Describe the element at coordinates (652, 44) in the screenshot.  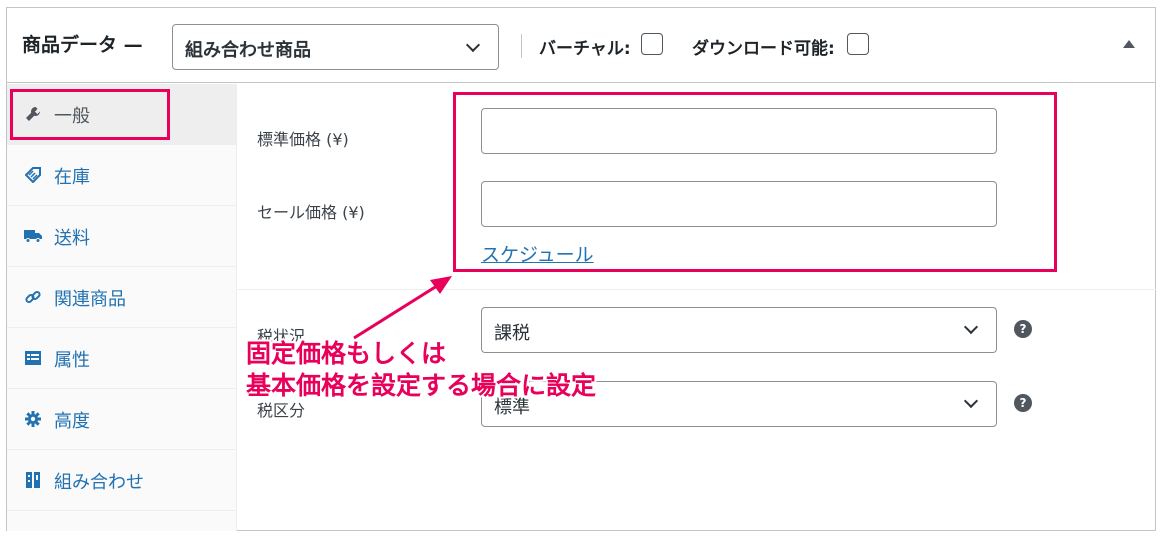
I see `virtual-checkbox` at that location.